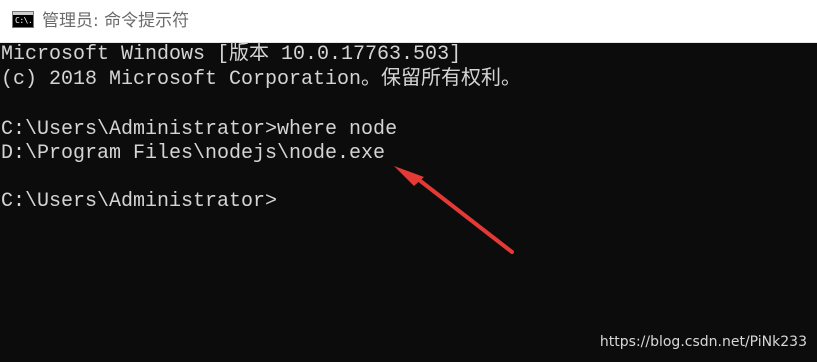  I want to click on console-line-command: C:\Users\Administrator>where node, so click(199, 129).